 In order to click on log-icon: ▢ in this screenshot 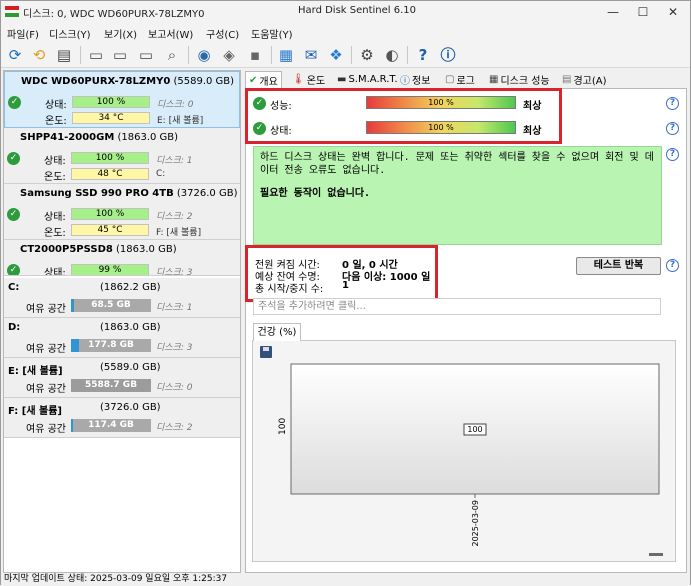, I will do `click(450, 79)`.